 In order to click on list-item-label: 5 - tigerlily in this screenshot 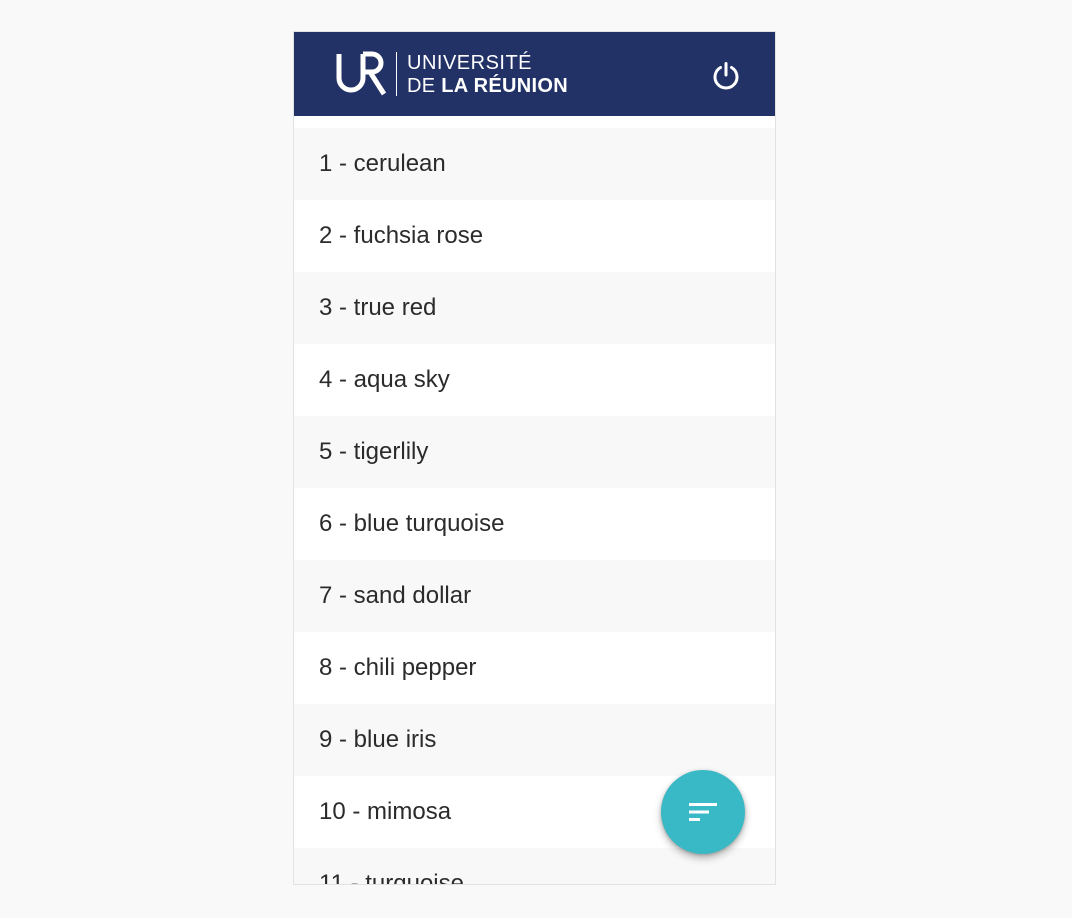, I will do `click(374, 451)`.